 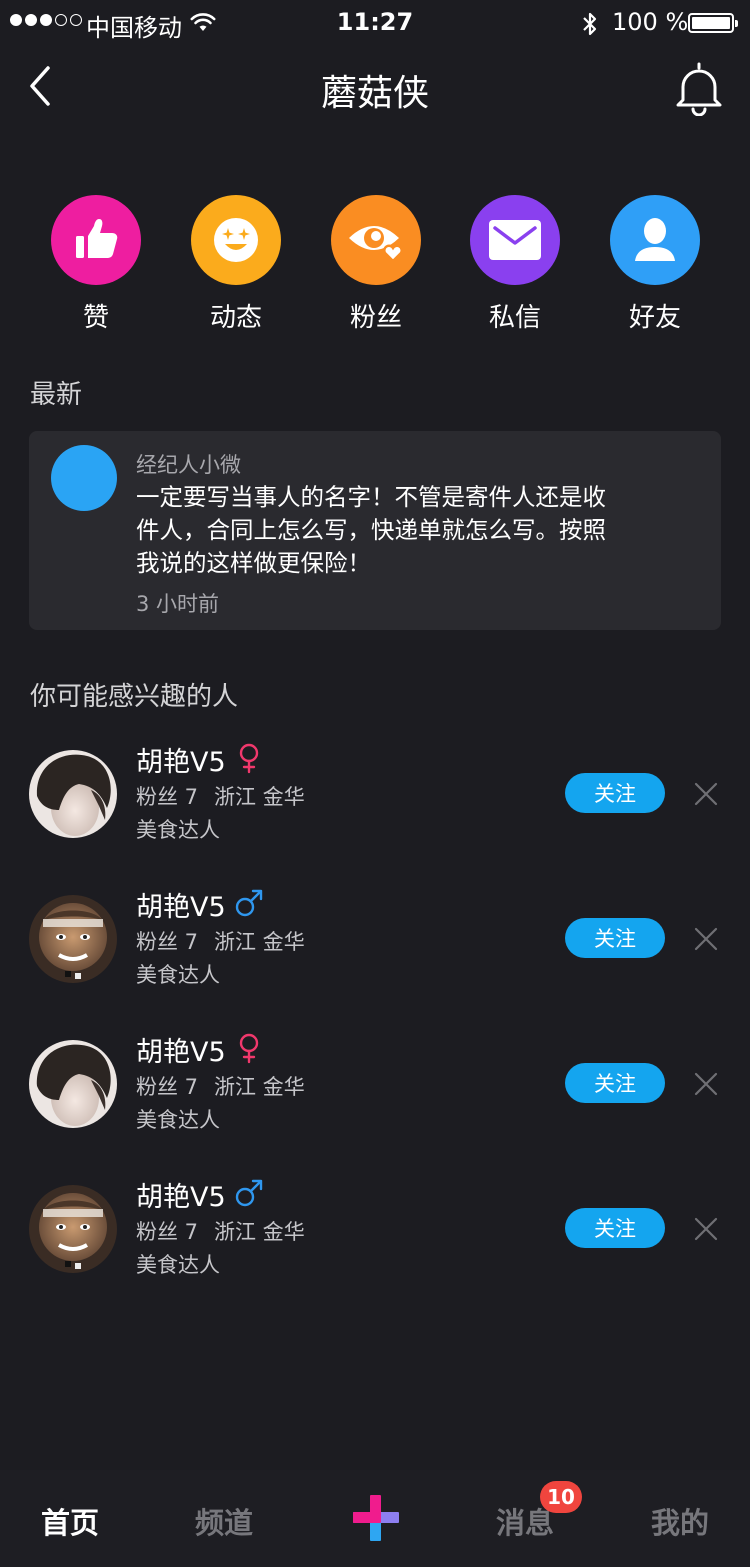 I want to click on action-friends: 好友, so click(x=655, y=264).